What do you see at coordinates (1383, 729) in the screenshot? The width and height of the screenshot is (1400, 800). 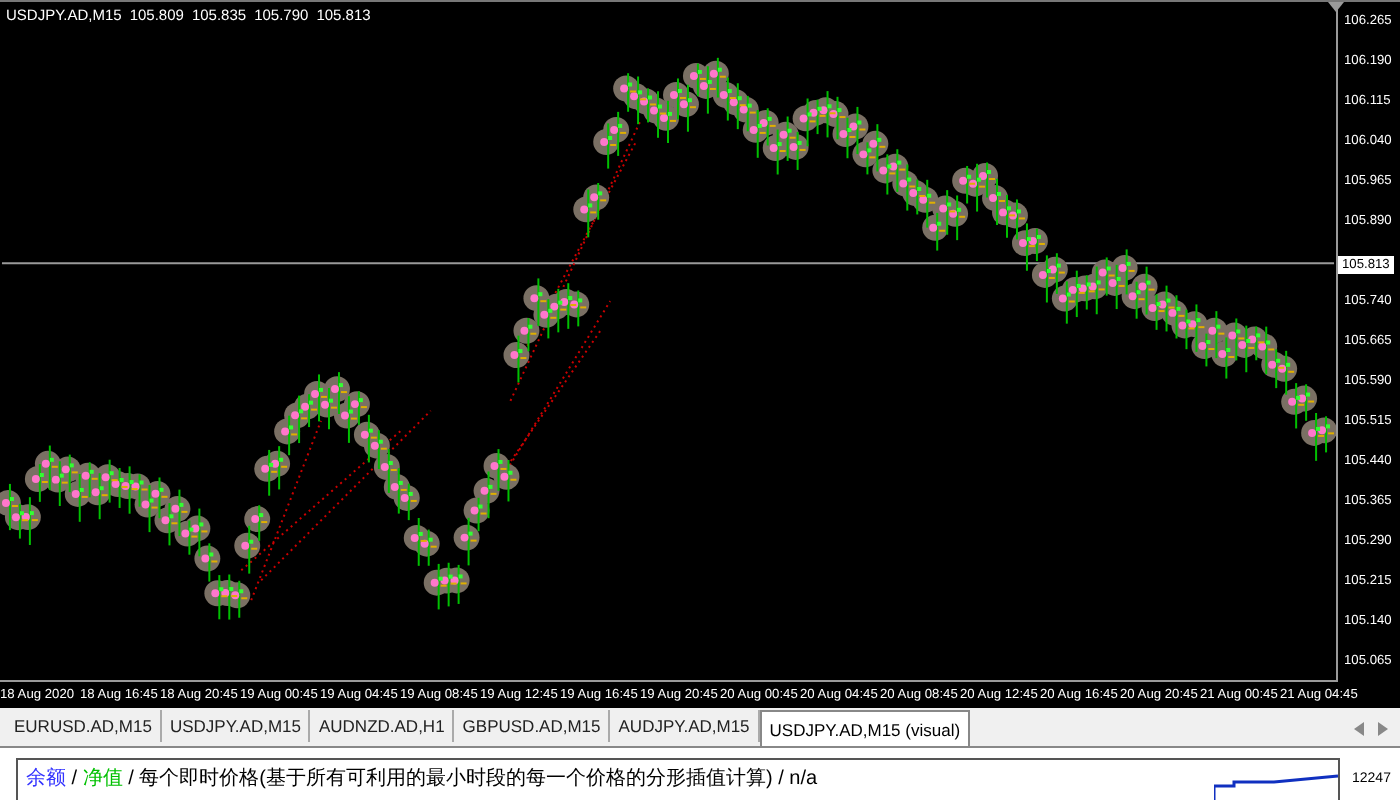 I see `scroll-right-icon` at bounding box center [1383, 729].